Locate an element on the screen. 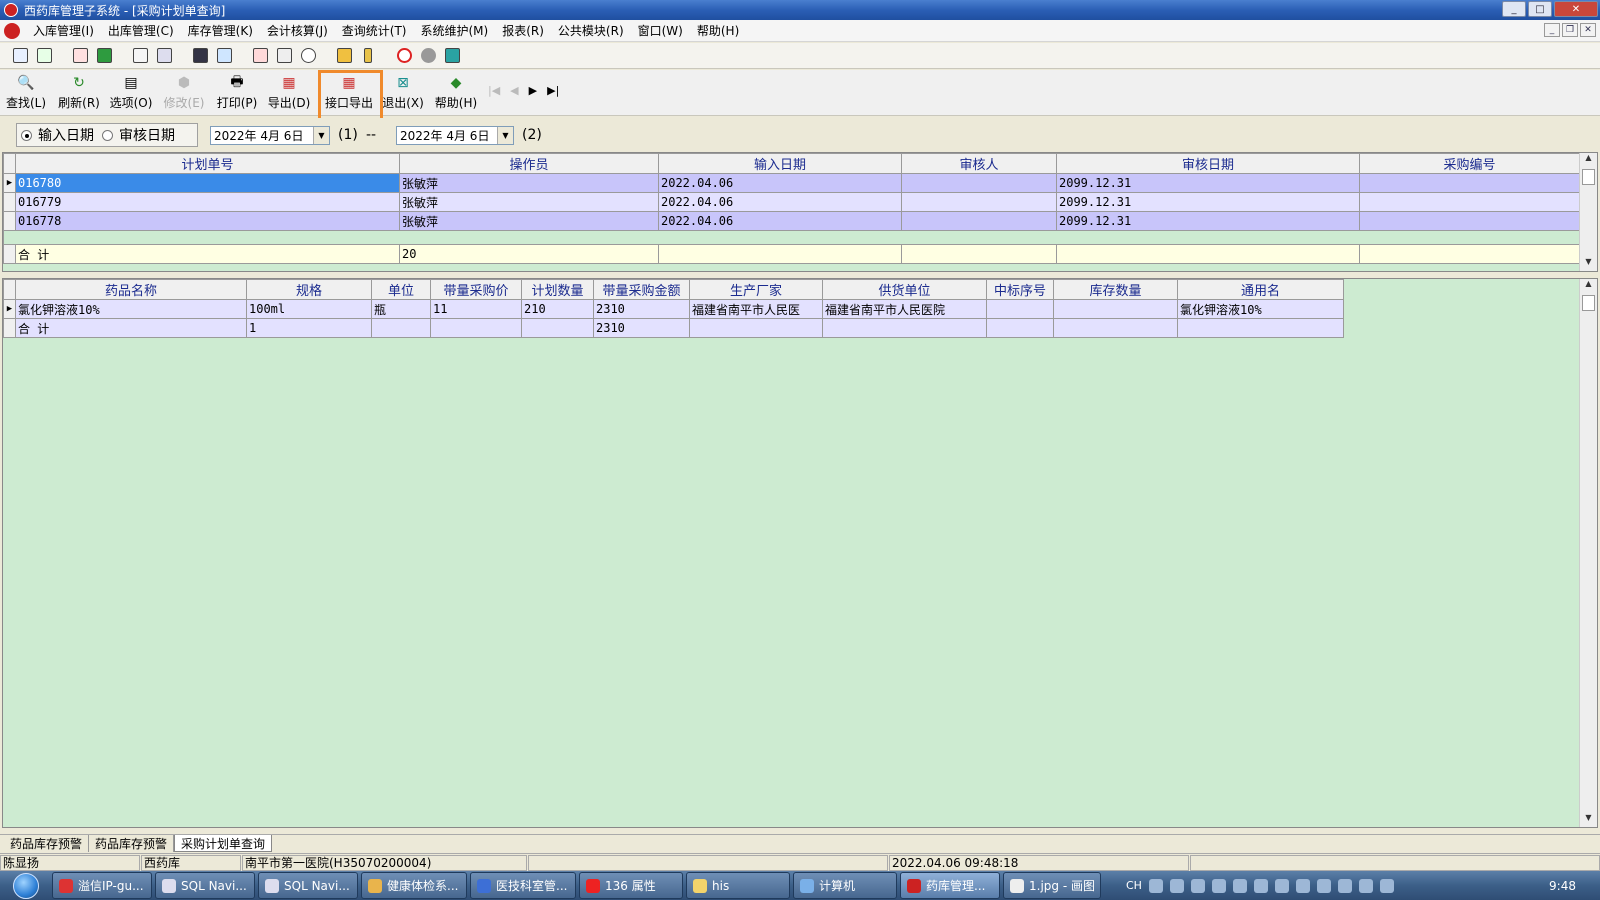 The height and width of the screenshot is (900, 1600). thermometer-icon is located at coordinates (368, 56).